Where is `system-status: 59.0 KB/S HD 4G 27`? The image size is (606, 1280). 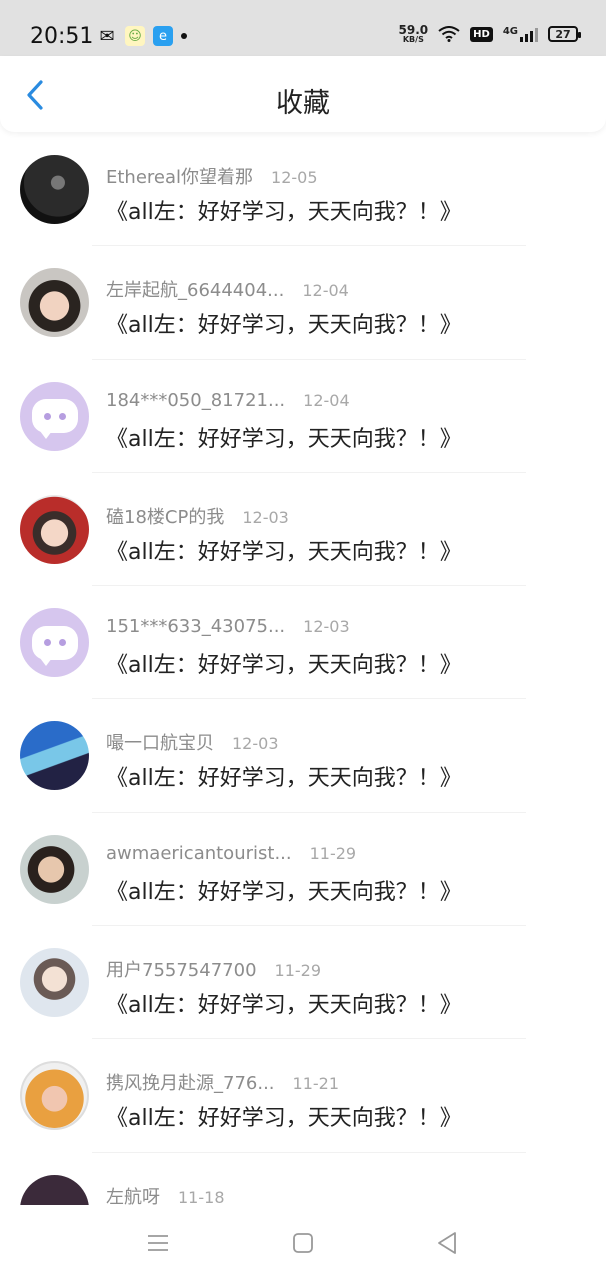
system-status: 59.0 KB/S HD 4G 27 is located at coordinates (490, 34).